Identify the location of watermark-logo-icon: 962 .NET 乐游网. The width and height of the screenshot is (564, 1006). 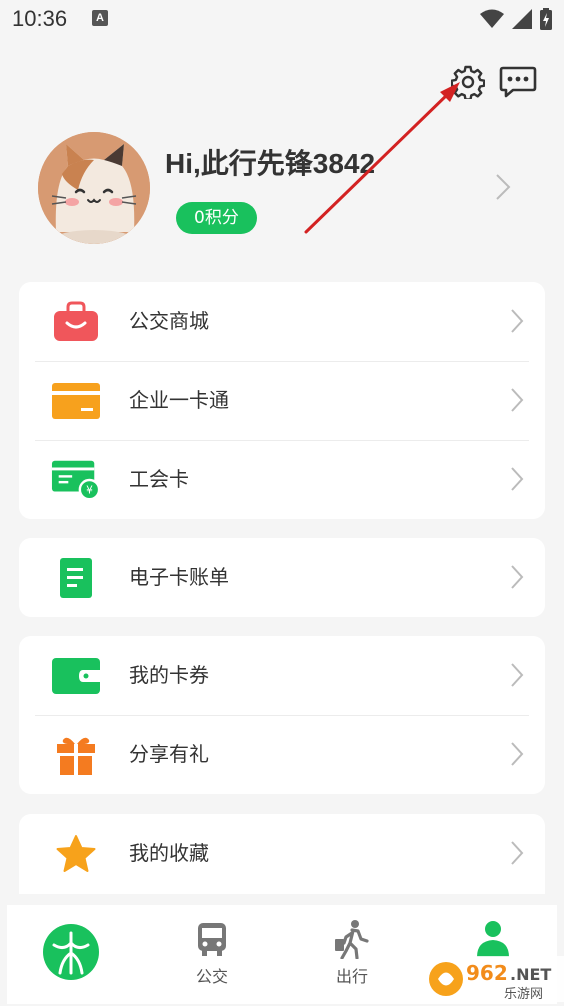
(494, 979).